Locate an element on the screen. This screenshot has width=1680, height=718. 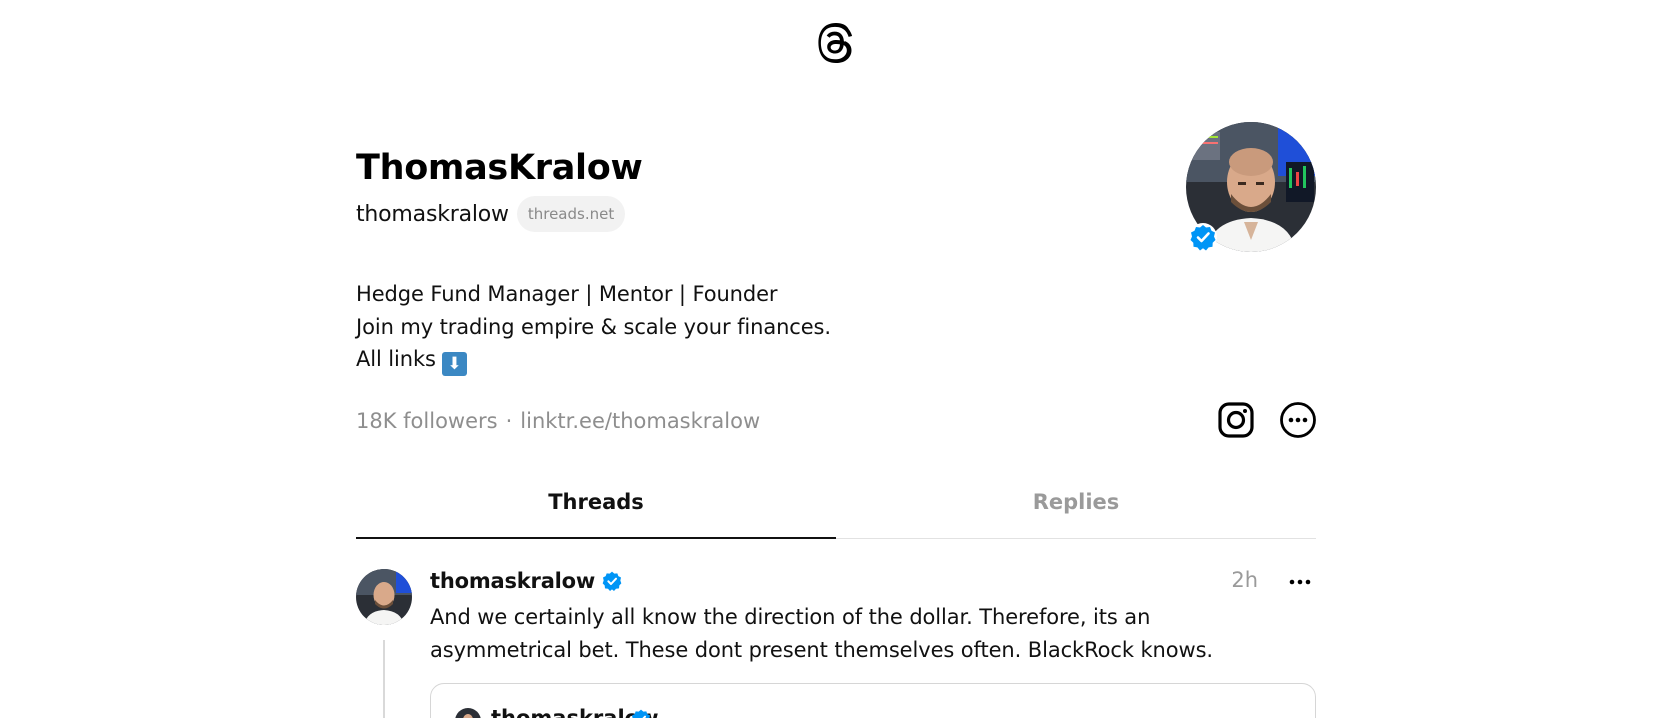
post-author-username: thomaskralow is located at coordinates (512, 581).